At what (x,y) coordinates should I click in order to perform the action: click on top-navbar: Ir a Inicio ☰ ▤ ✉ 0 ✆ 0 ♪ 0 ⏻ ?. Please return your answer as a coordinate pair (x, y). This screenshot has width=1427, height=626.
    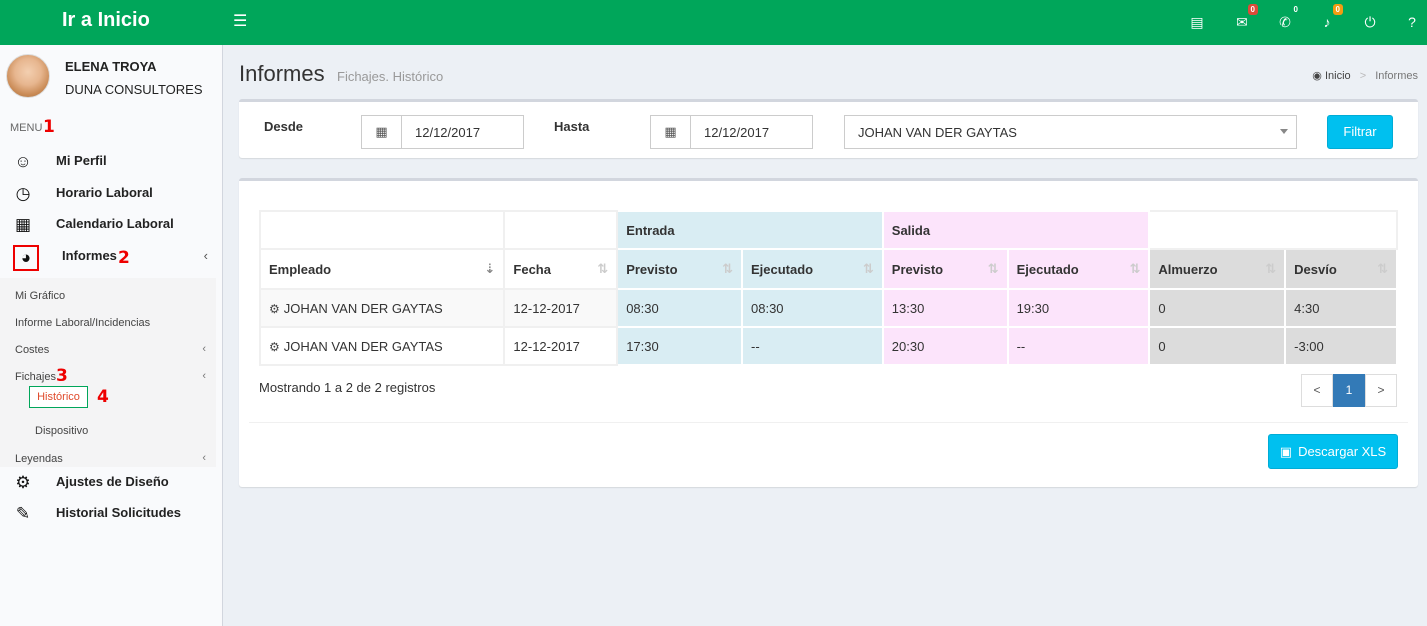
    Looking at the image, I should click on (713, 22).